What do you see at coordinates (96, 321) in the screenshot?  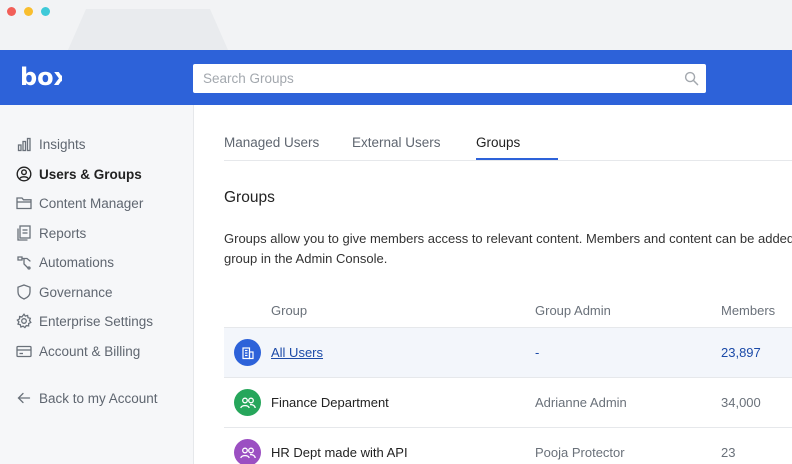 I see `sidebar-item-label: Enterprise Settings` at bounding box center [96, 321].